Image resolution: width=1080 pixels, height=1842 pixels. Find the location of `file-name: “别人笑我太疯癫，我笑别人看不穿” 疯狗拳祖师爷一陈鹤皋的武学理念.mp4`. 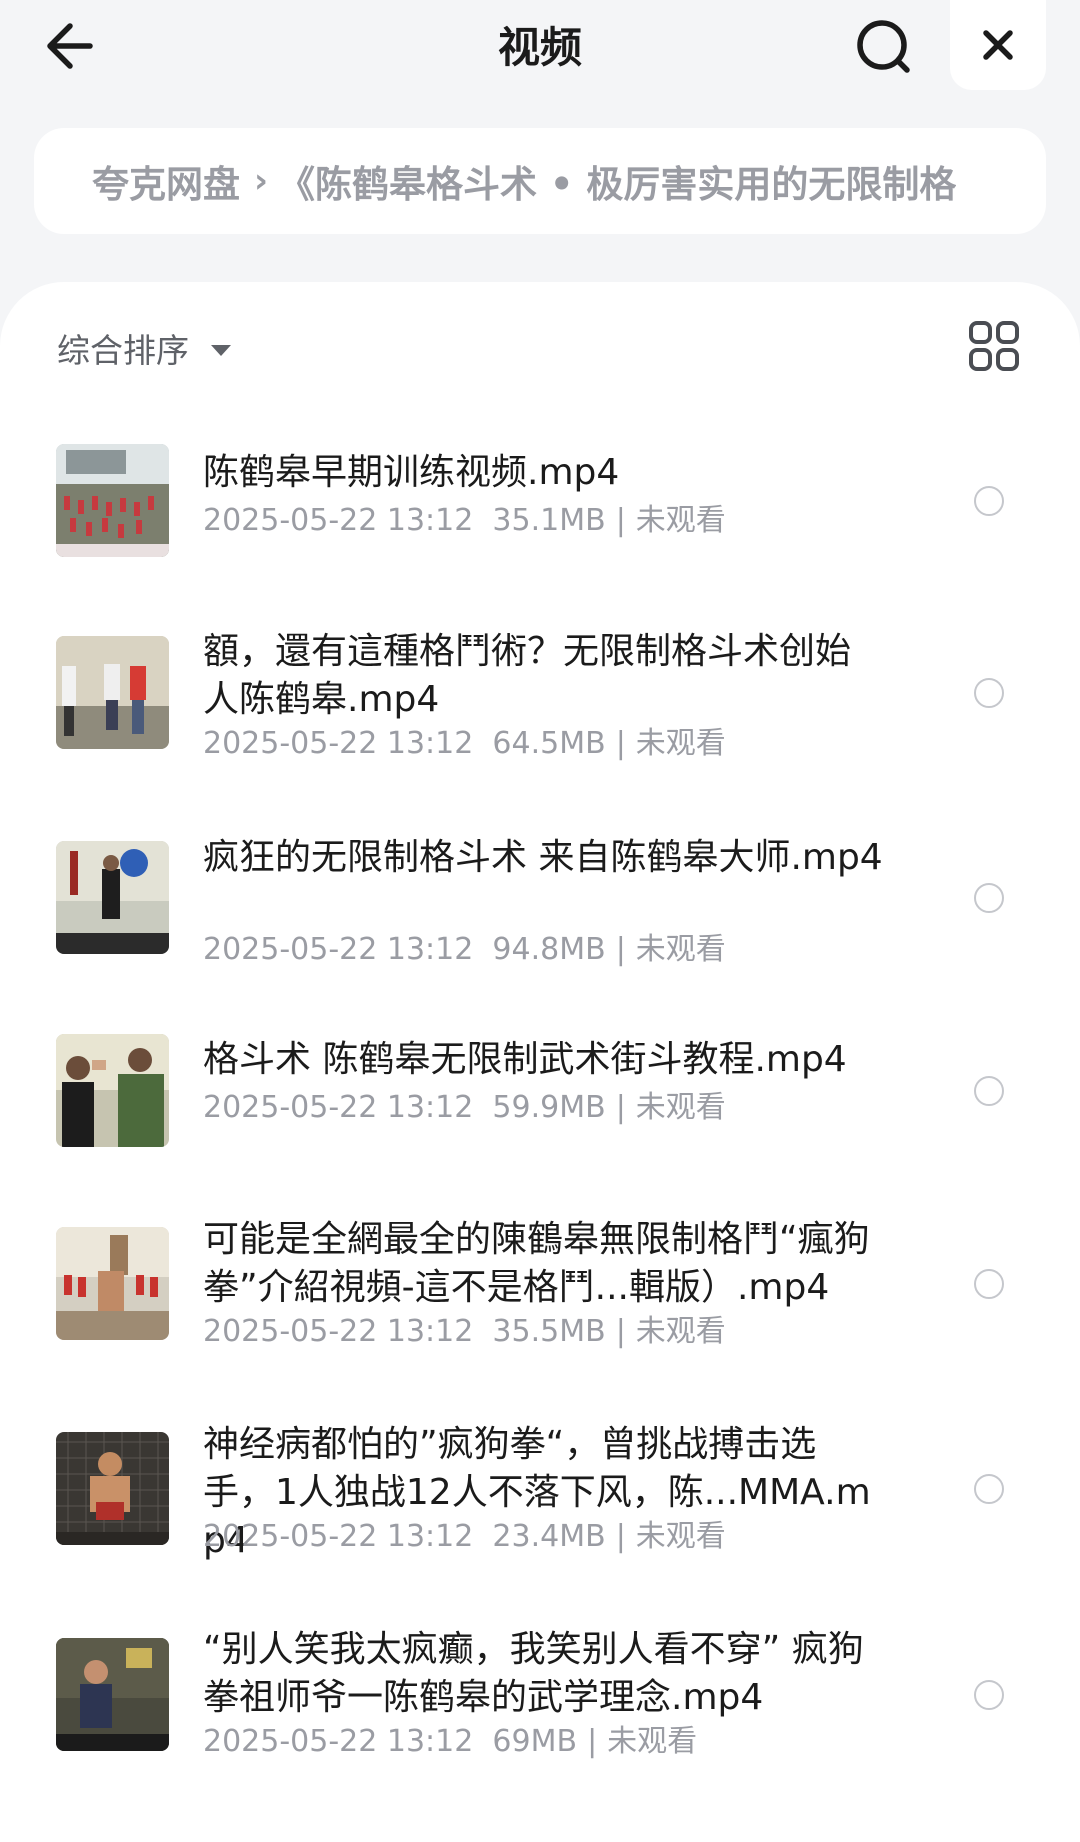

file-name: “别人笑我太疯癫，我笑别人看不穿” 疯狗拳祖师爷一陈鹤皋的武学理念.mp4 is located at coordinates (533, 1673).